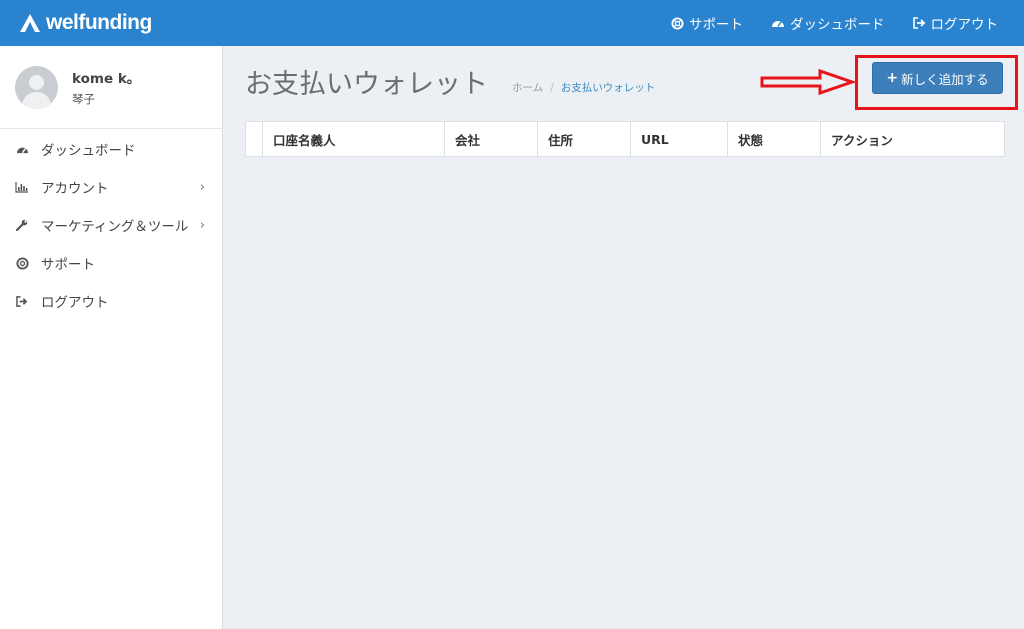  What do you see at coordinates (111, 301) in the screenshot?
I see `sidebar-item-logout: ログアウト` at bounding box center [111, 301].